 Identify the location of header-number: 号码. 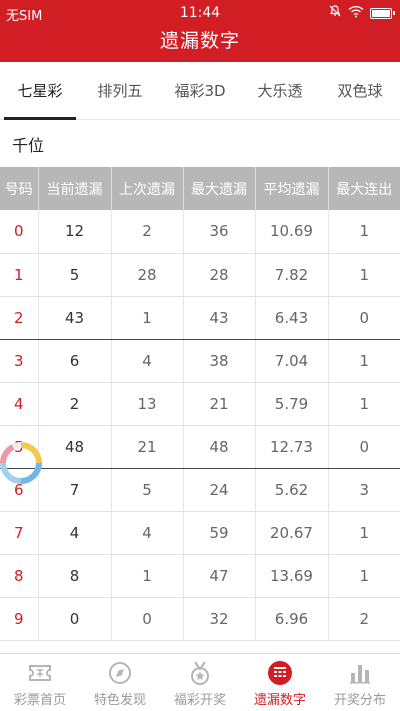
(19, 188).